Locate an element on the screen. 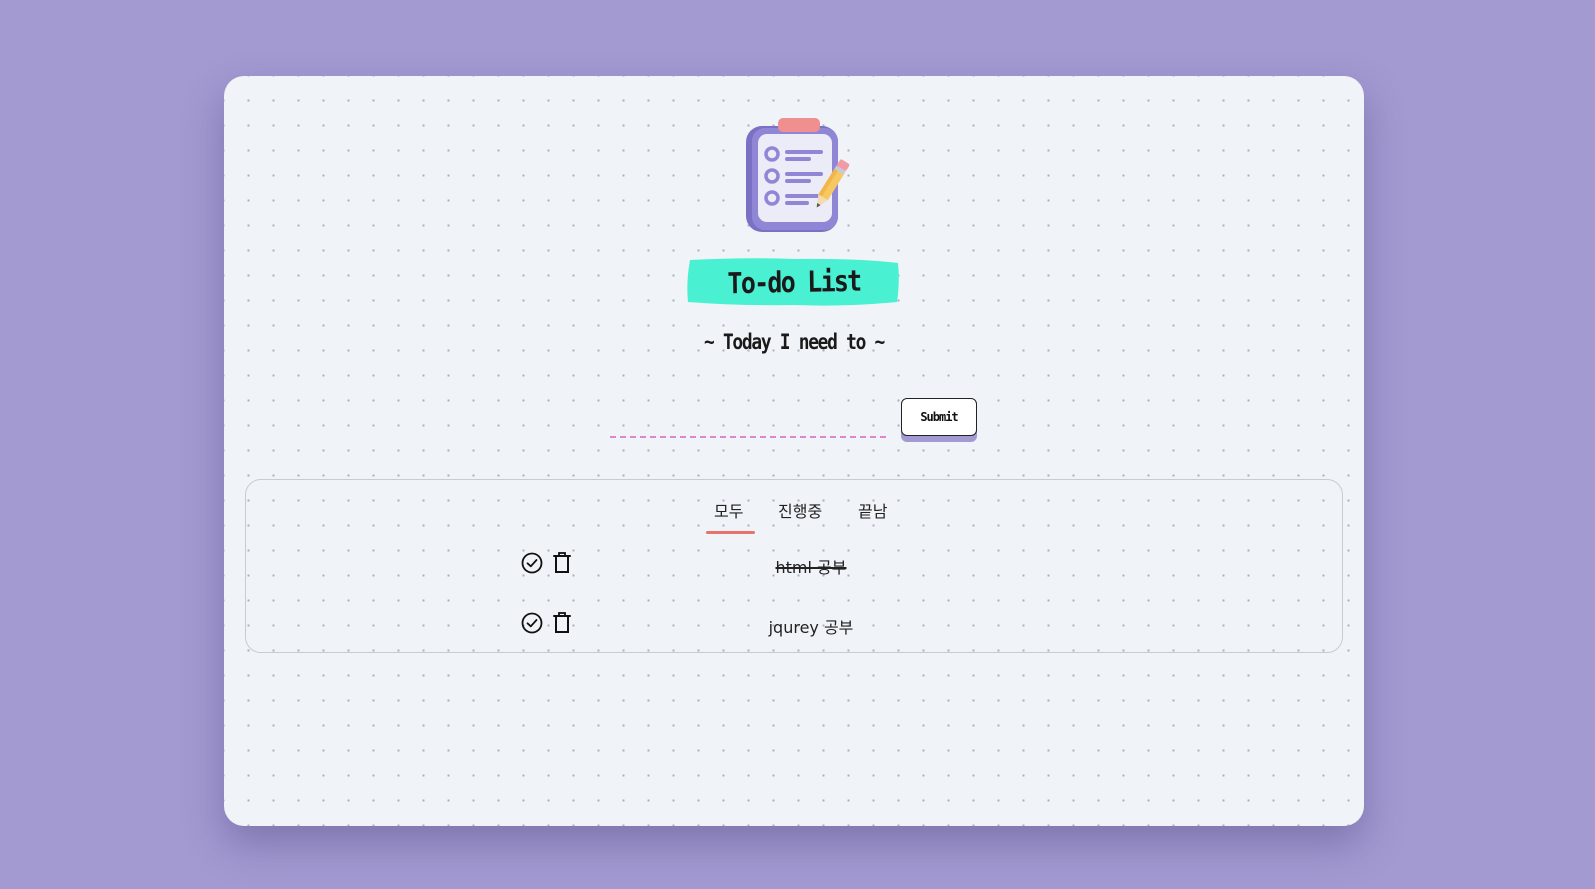 Image resolution: width=1595 pixels, height=889 pixels. page-title: To-do List is located at coordinates (794, 282).